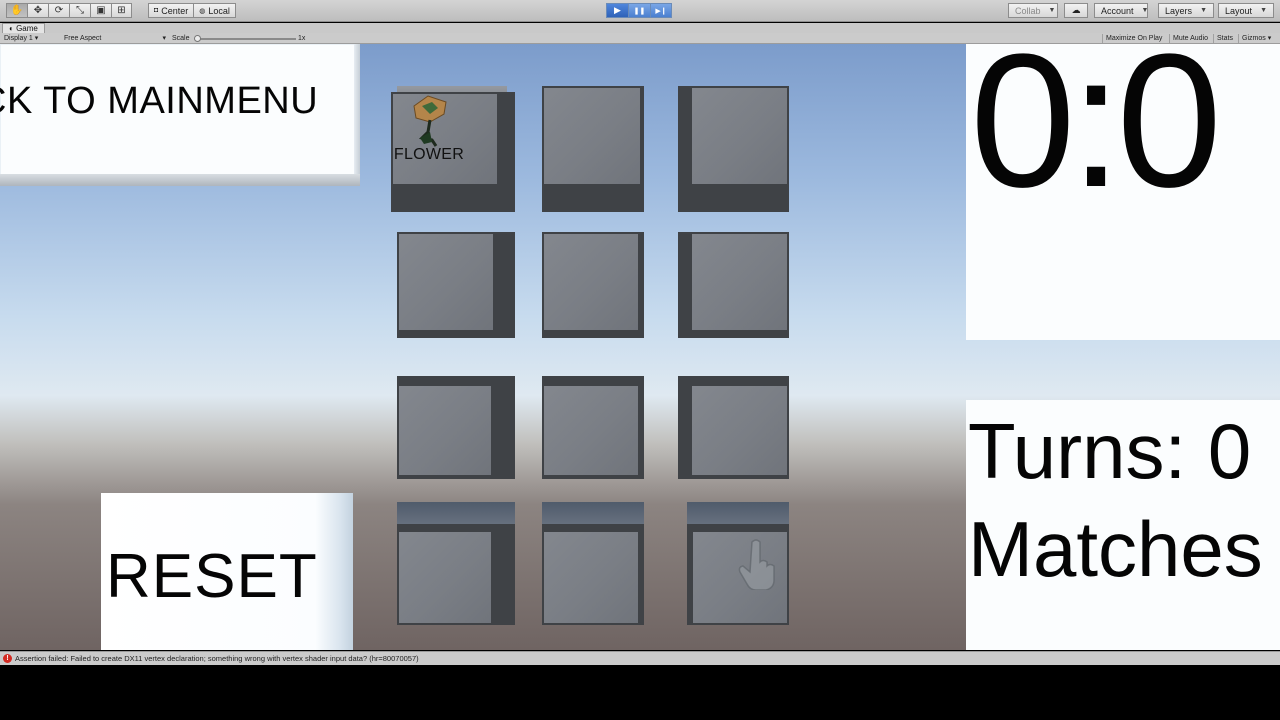 The image size is (1280, 720). Describe the element at coordinates (83, 38) in the screenshot. I see `aspect-label: Free Aspect` at that location.